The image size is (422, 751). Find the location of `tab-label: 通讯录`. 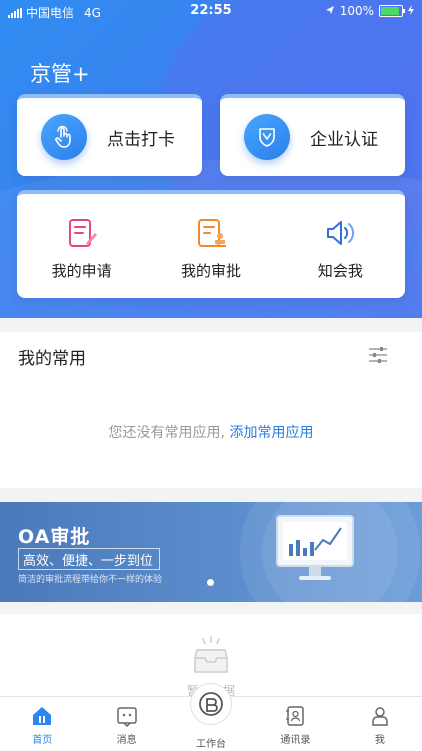

tab-label: 通讯录 is located at coordinates (295, 740).